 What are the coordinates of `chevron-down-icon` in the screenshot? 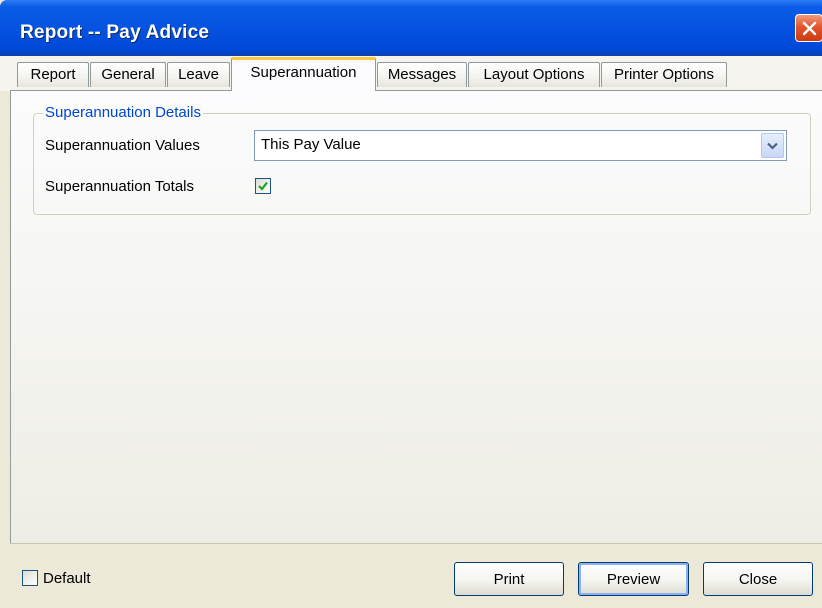 It's located at (772, 146).